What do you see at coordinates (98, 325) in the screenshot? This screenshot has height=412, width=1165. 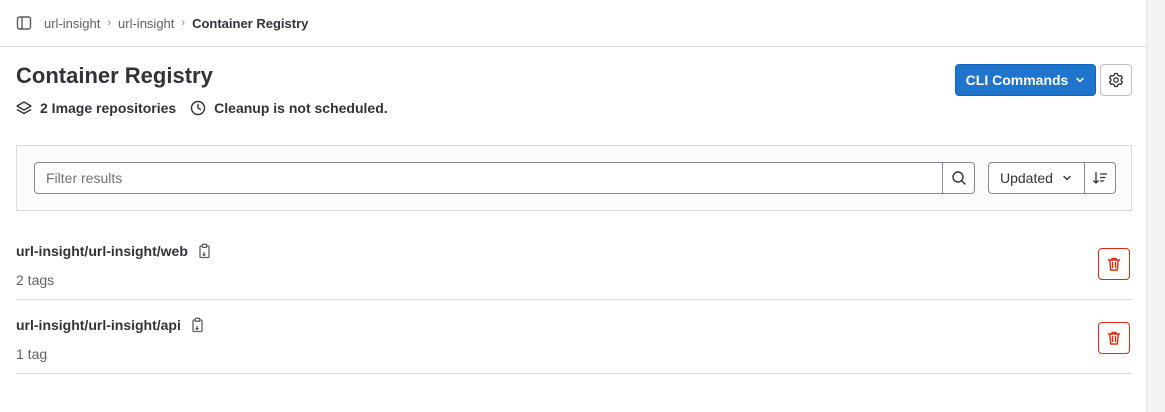 I see `repo-name-link: url-insight/url-insight/api` at bounding box center [98, 325].